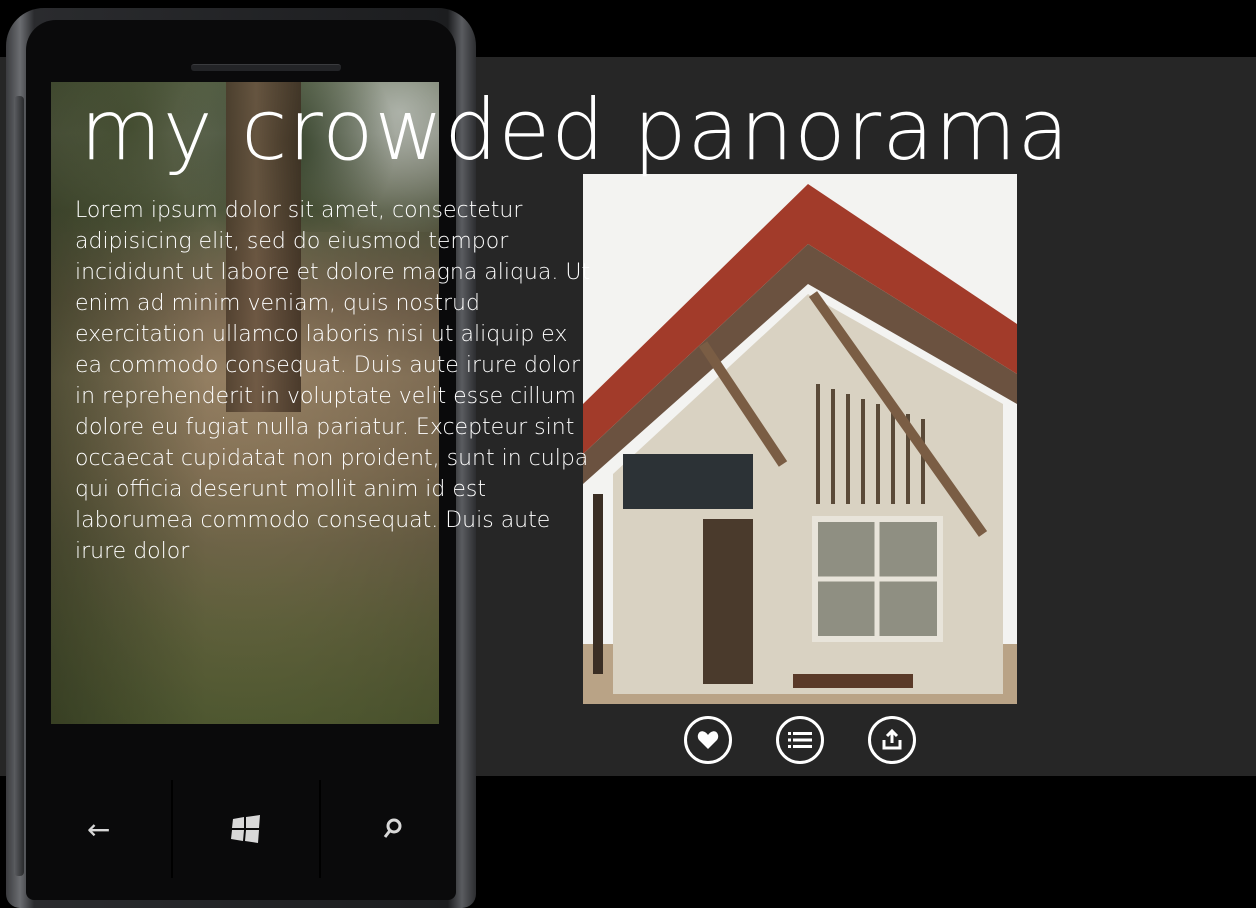 Image resolution: width=1256 pixels, height=908 pixels. I want to click on back-arrow-icon: ←, so click(98, 829).